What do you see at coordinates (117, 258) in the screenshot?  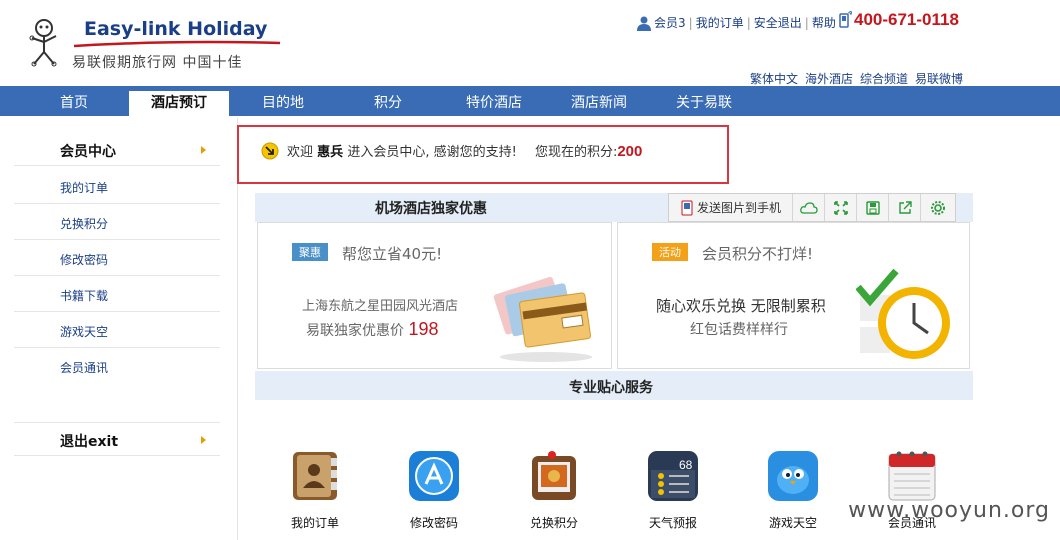 I see `sidebar-item-change-password: 修改密码` at bounding box center [117, 258].